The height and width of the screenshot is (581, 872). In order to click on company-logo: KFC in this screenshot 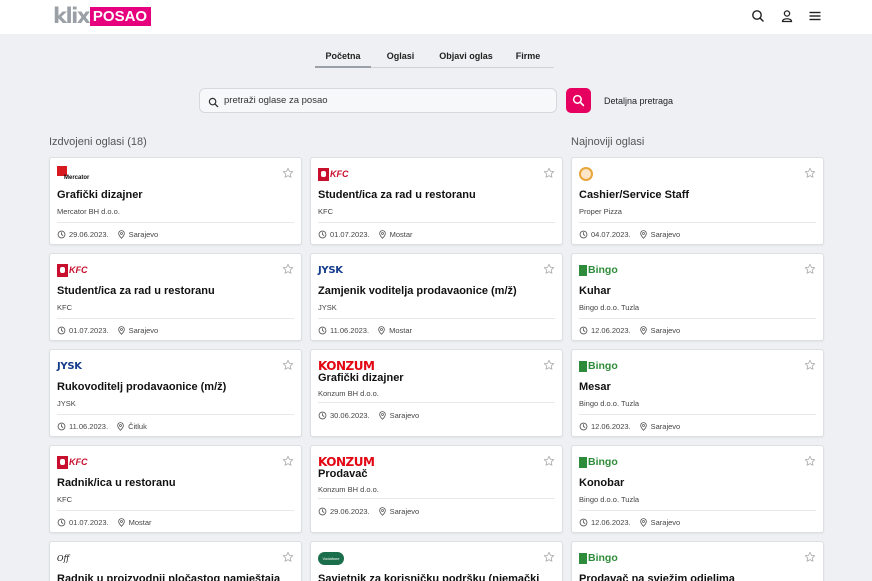, I will do `click(72, 462)`.